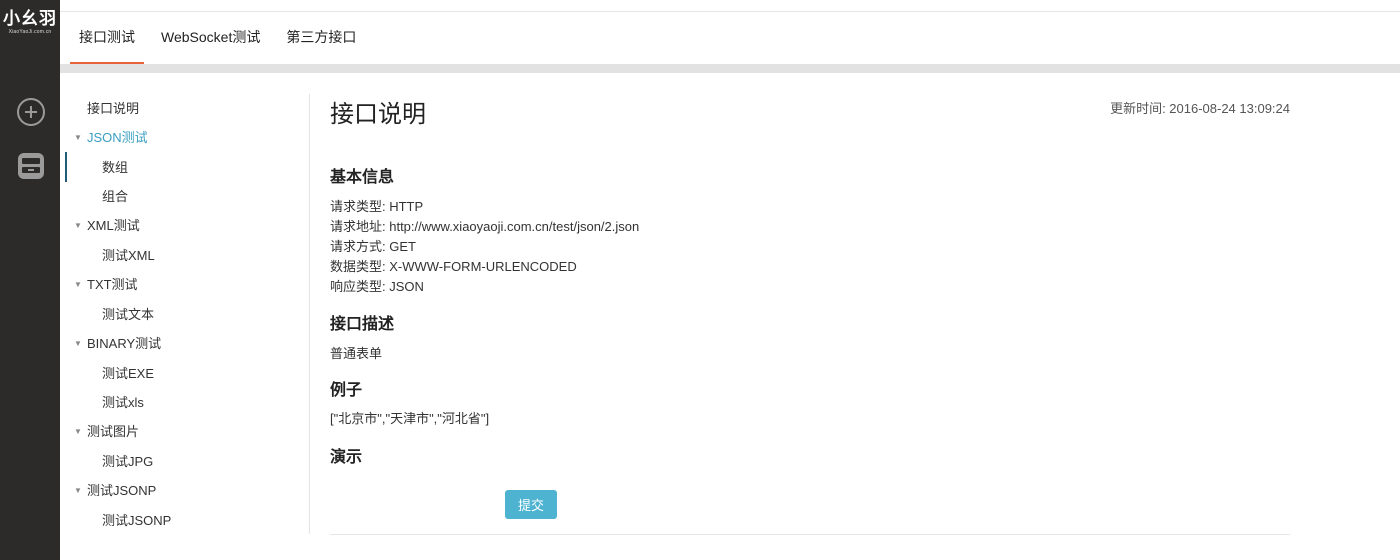 The height and width of the screenshot is (560, 1400). What do you see at coordinates (128, 256) in the screenshot?
I see `tree-item-test-xml: 测试XML` at bounding box center [128, 256].